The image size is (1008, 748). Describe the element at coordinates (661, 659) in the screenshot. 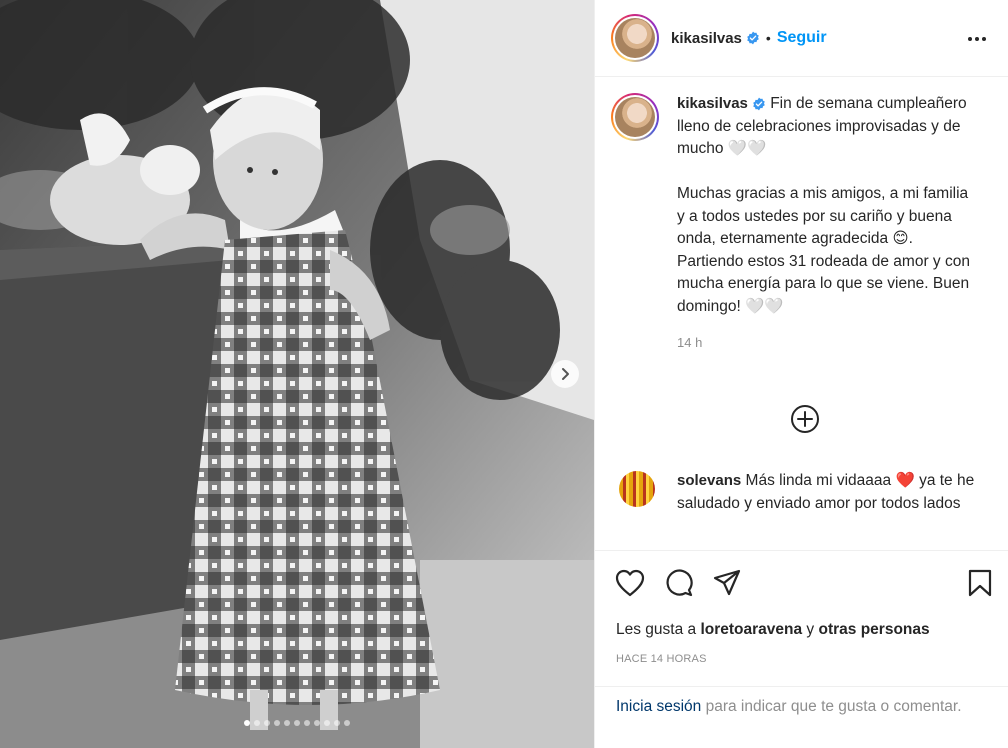

I see `post-time-ago: HACE 14 HORAS` at that location.